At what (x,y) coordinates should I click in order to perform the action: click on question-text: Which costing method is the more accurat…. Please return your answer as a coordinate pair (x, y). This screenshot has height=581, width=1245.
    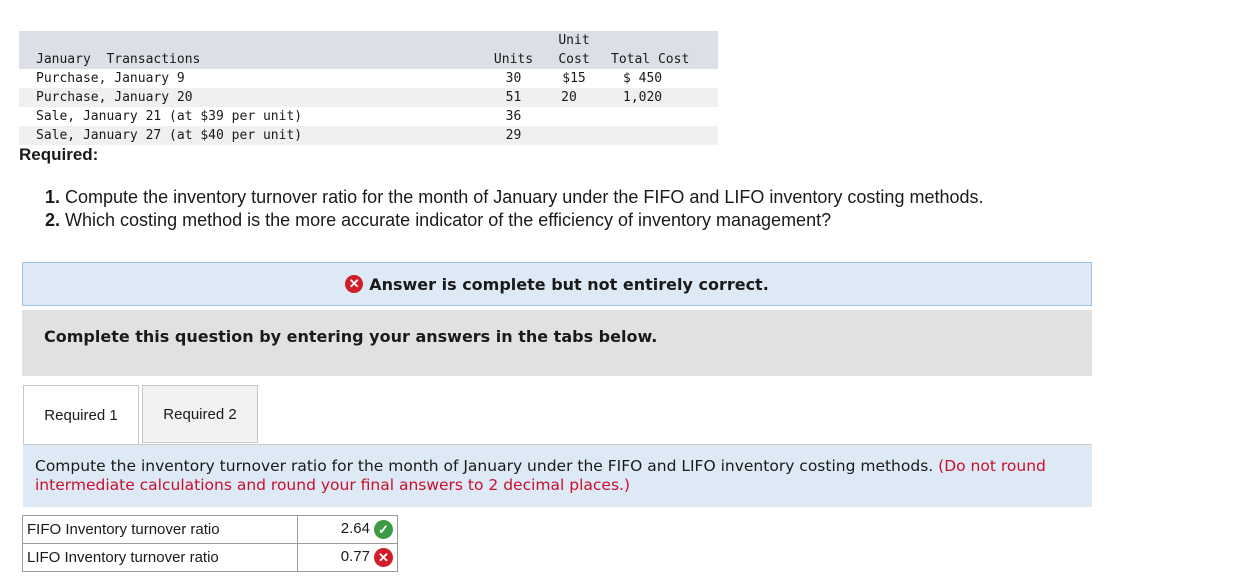
    Looking at the image, I should click on (448, 220).